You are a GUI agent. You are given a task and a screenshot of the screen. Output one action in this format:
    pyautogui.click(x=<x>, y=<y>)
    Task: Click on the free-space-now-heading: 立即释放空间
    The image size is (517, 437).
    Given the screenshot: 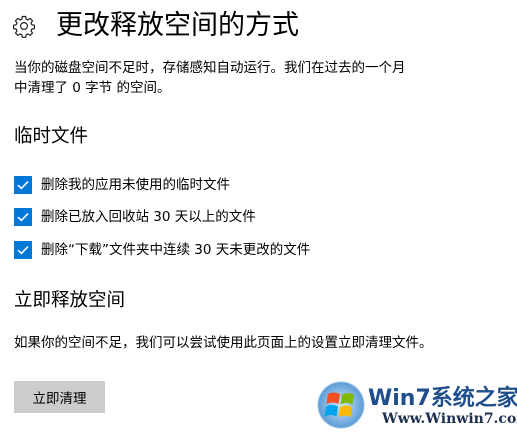 What is the action you would take?
    pyautogui.click(x=70, y=300)
    